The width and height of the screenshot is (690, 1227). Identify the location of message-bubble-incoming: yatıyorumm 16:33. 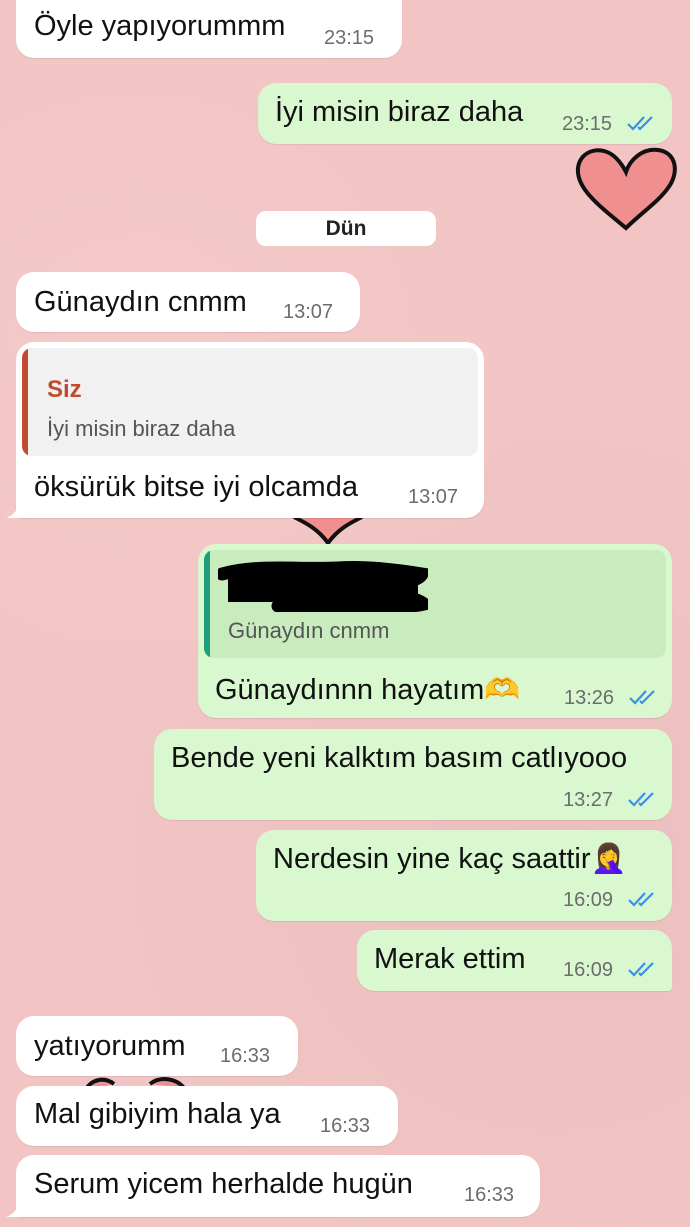
(157, 1046).